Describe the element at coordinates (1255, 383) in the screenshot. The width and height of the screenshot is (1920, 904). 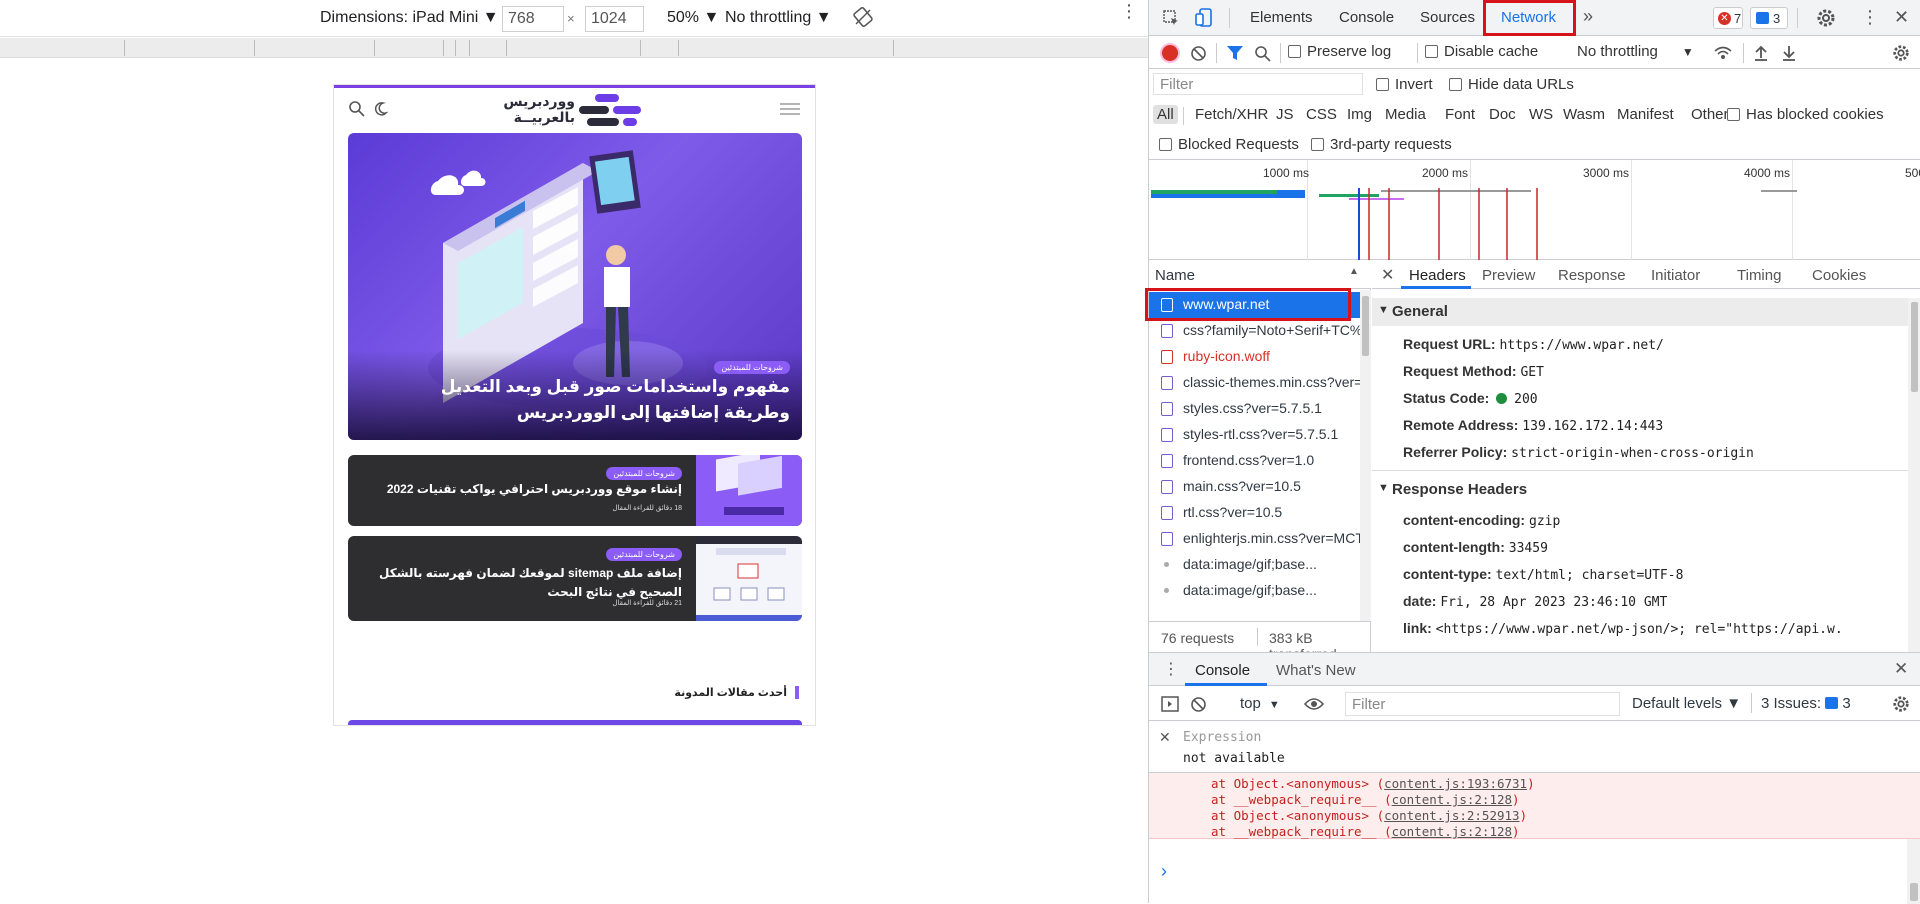
I see `request-row: classic-themes.min.css?ver=1` at that location.